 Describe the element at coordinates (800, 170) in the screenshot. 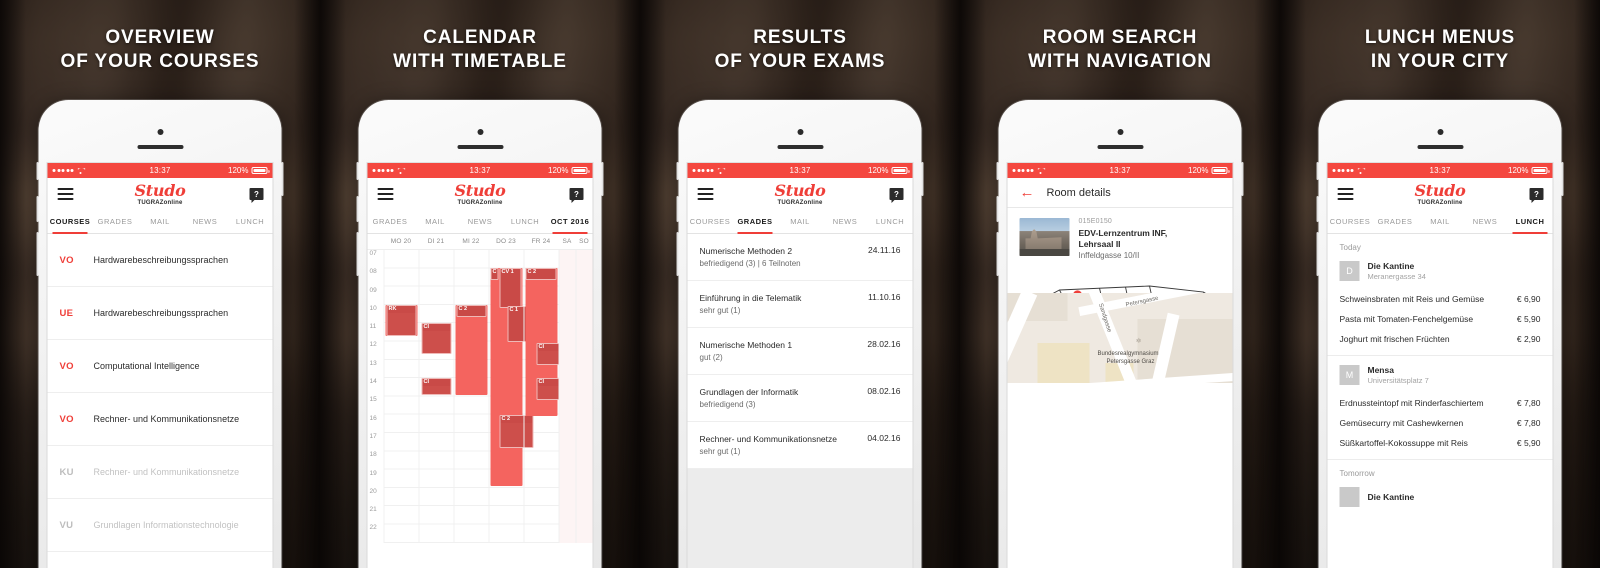

I see `status-bar: 13:37 120%` at that location.